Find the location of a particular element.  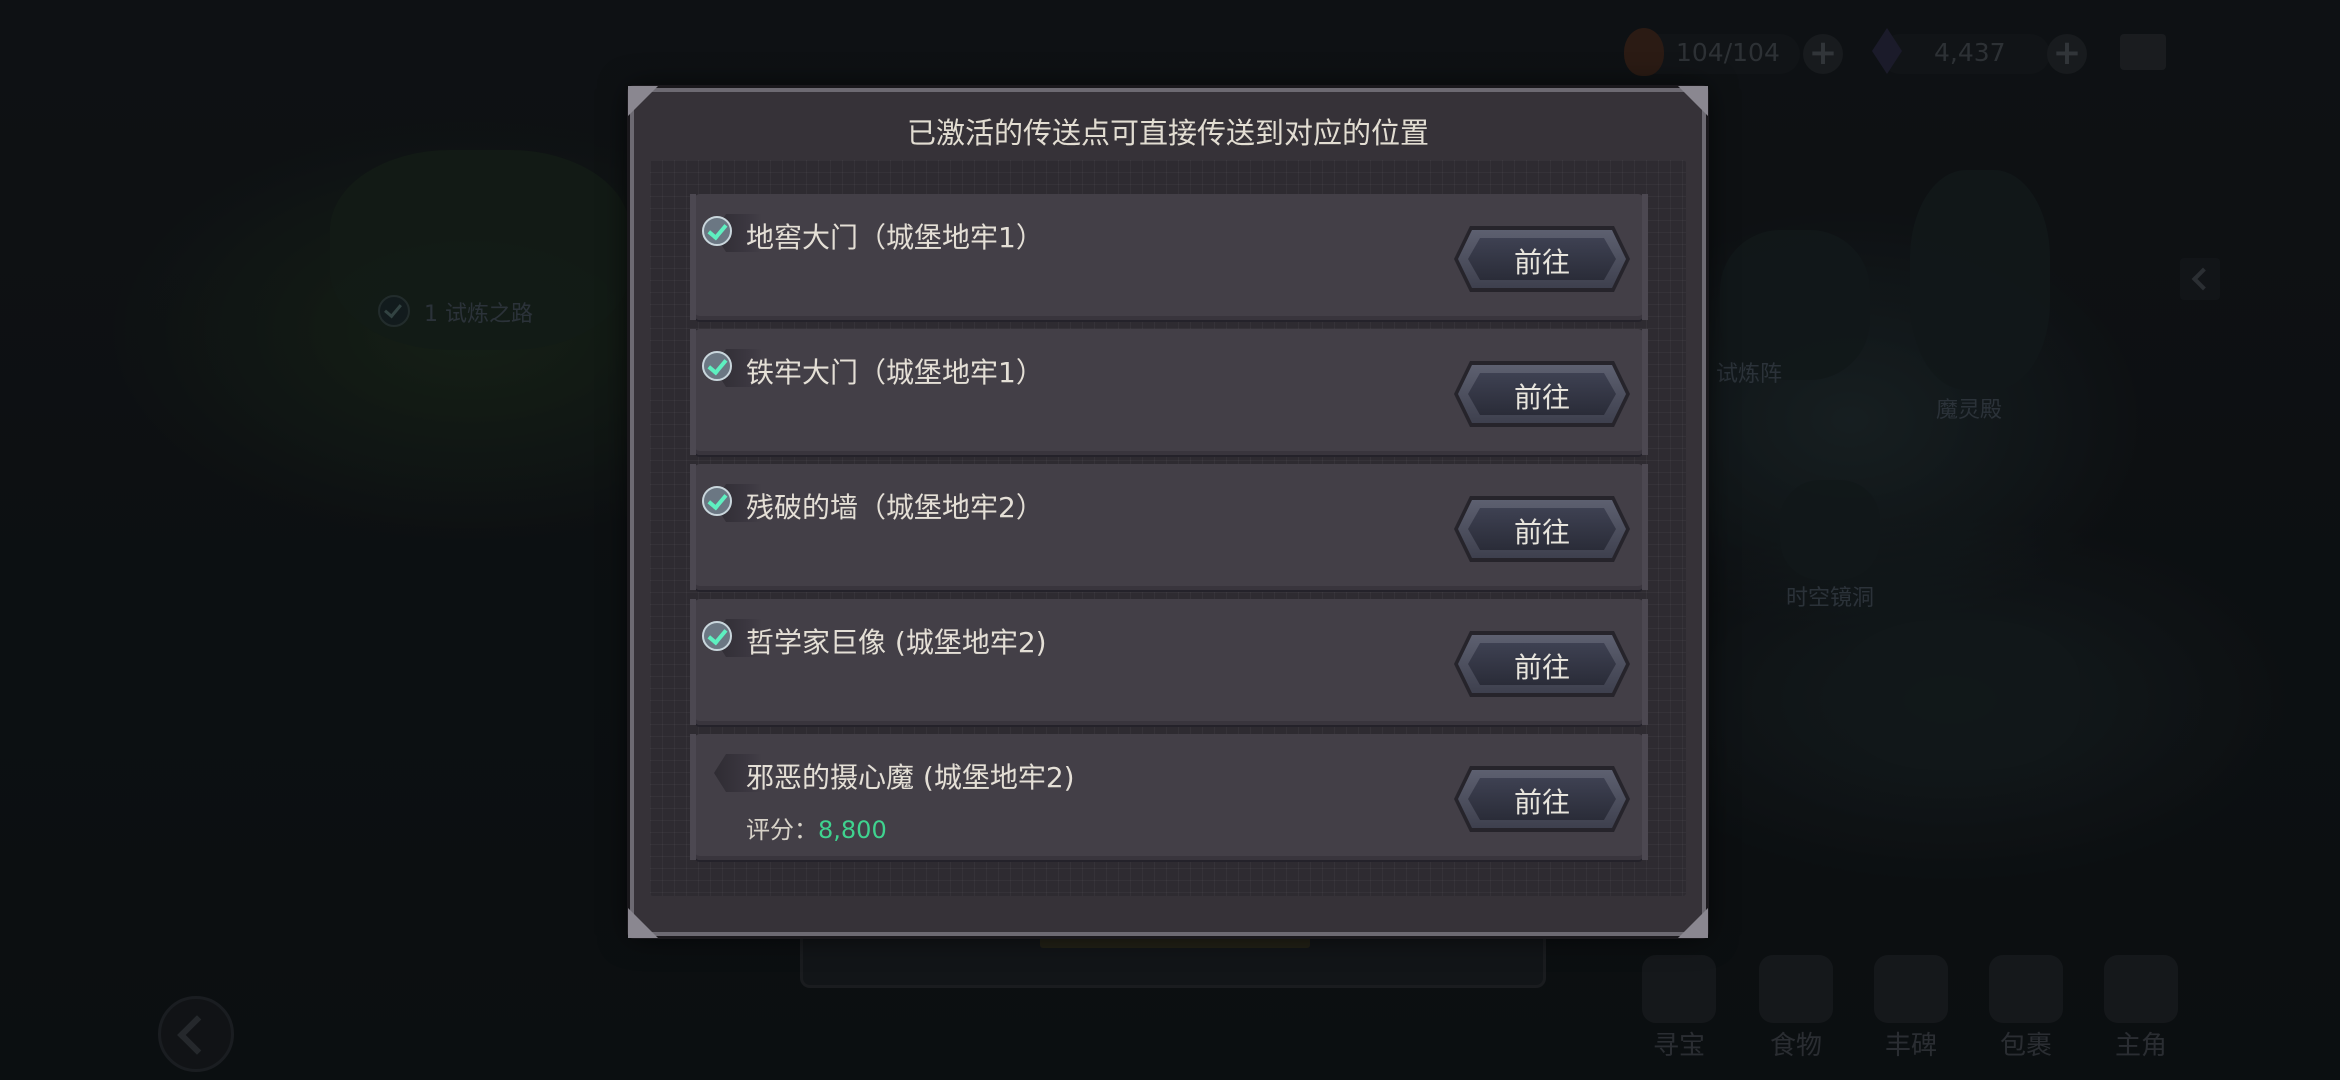

teleport-point-name: 地窖大门（城堡地牢1） is located at coordinates (895, 237).